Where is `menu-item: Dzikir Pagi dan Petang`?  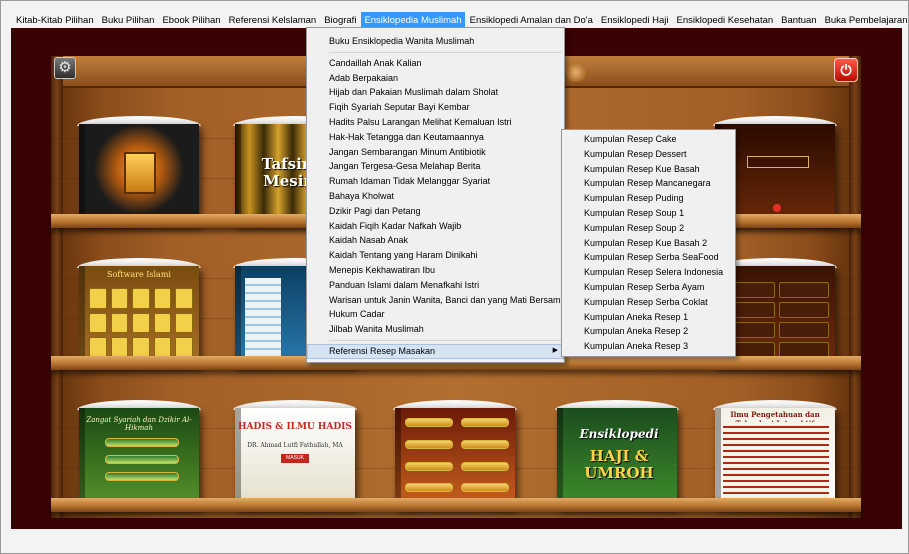
menu-item: Dzikir Pagi dan Petang is located at coordinates (435, 211).